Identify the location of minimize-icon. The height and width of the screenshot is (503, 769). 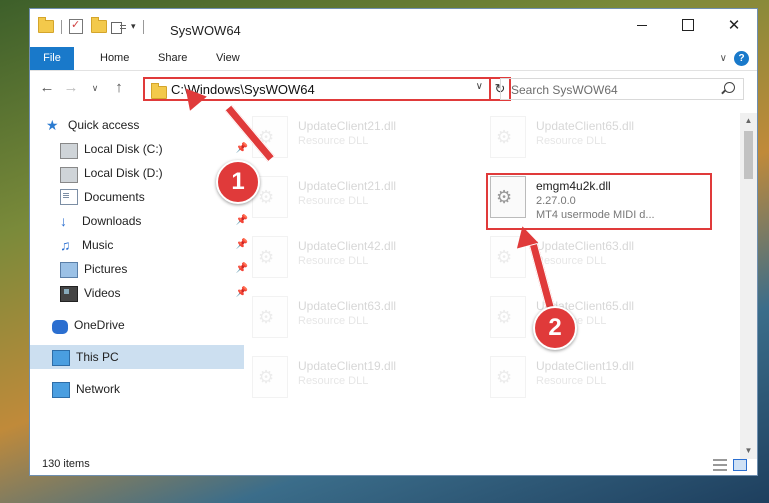
(642, 25).